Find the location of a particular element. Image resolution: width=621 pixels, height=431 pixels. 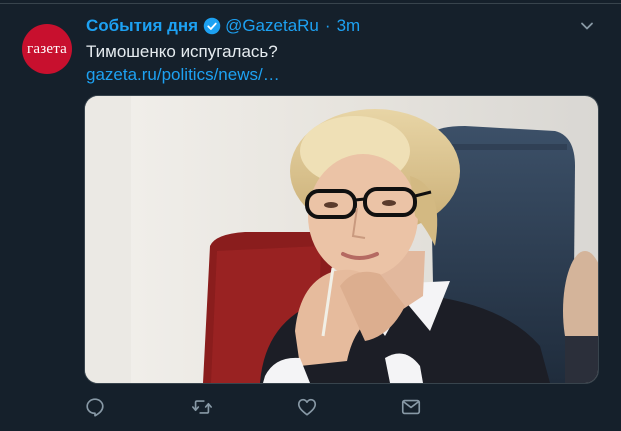

avatar-logo-text: газета is located at coordinates (47, 48).